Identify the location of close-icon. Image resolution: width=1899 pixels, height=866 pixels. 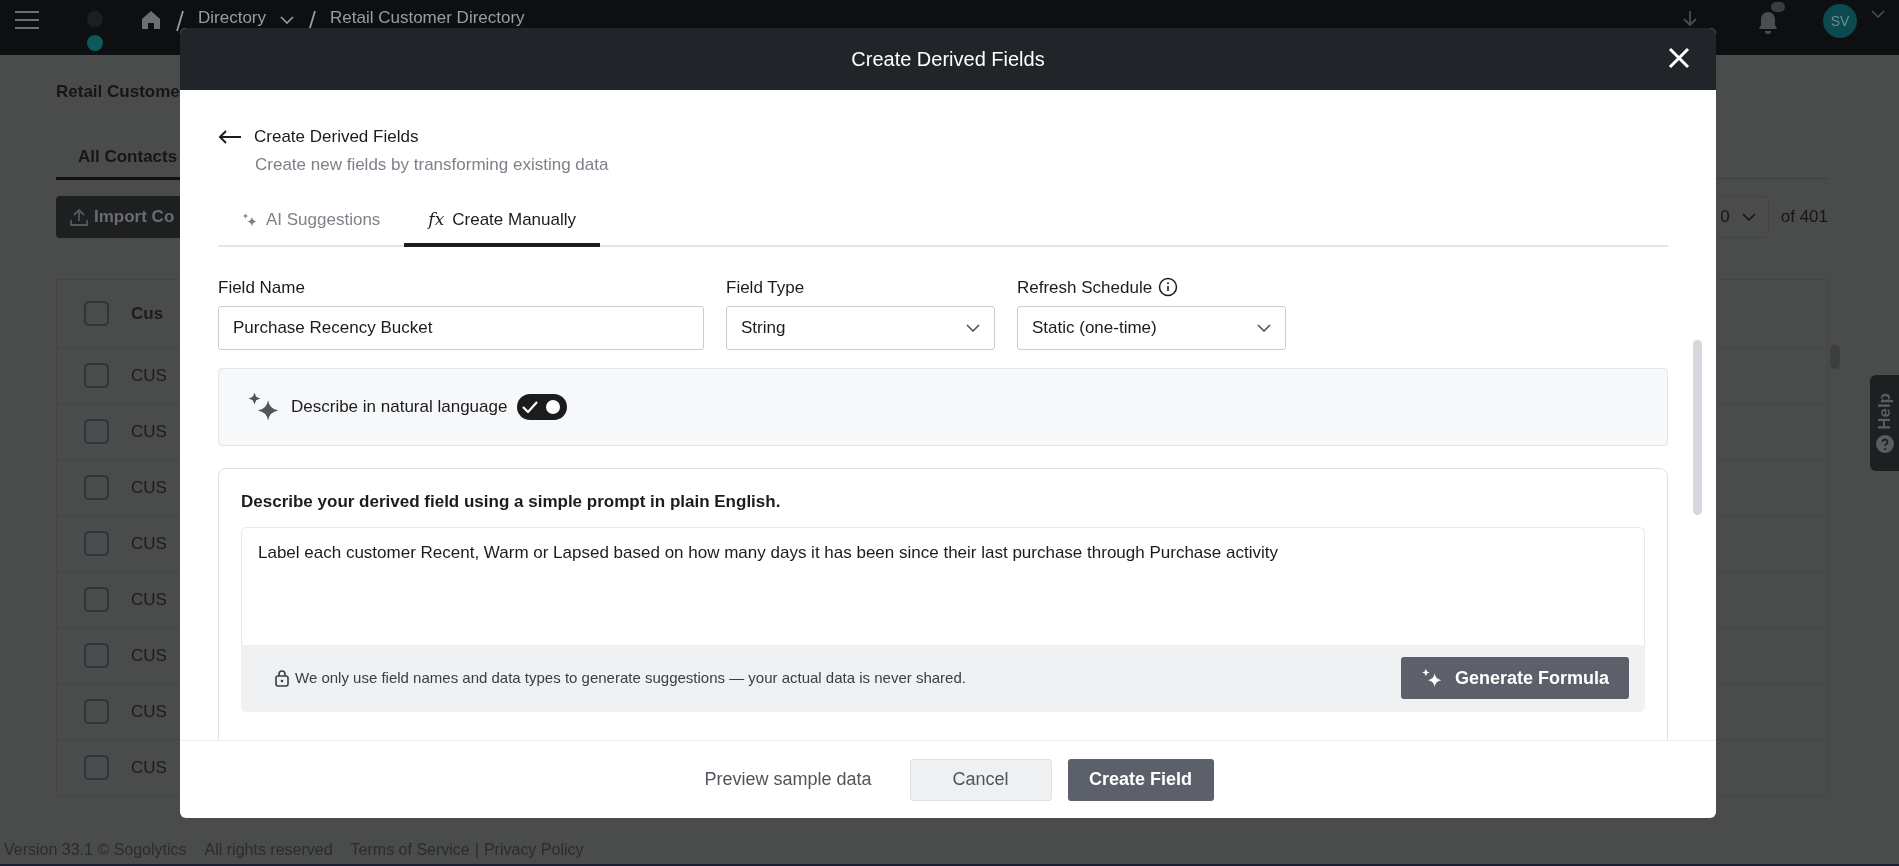
(1679, 58).